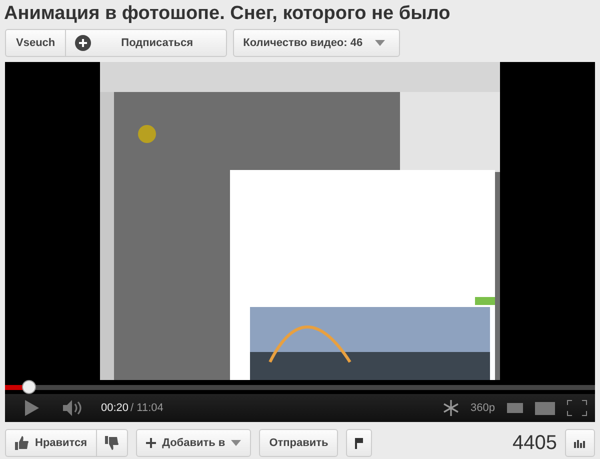  I want to click on thumbs-up-icon, so click(22, 443).